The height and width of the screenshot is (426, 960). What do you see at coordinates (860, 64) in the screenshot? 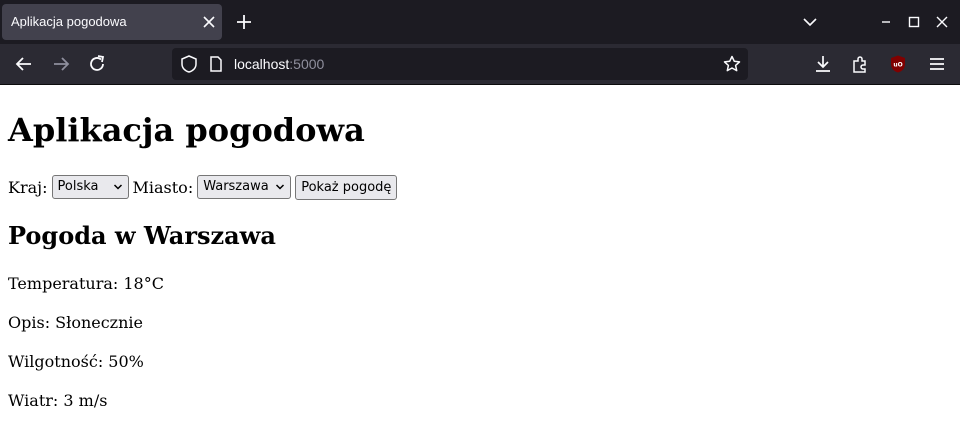
I see `extensions-icon` at bounding box center [860, 64].